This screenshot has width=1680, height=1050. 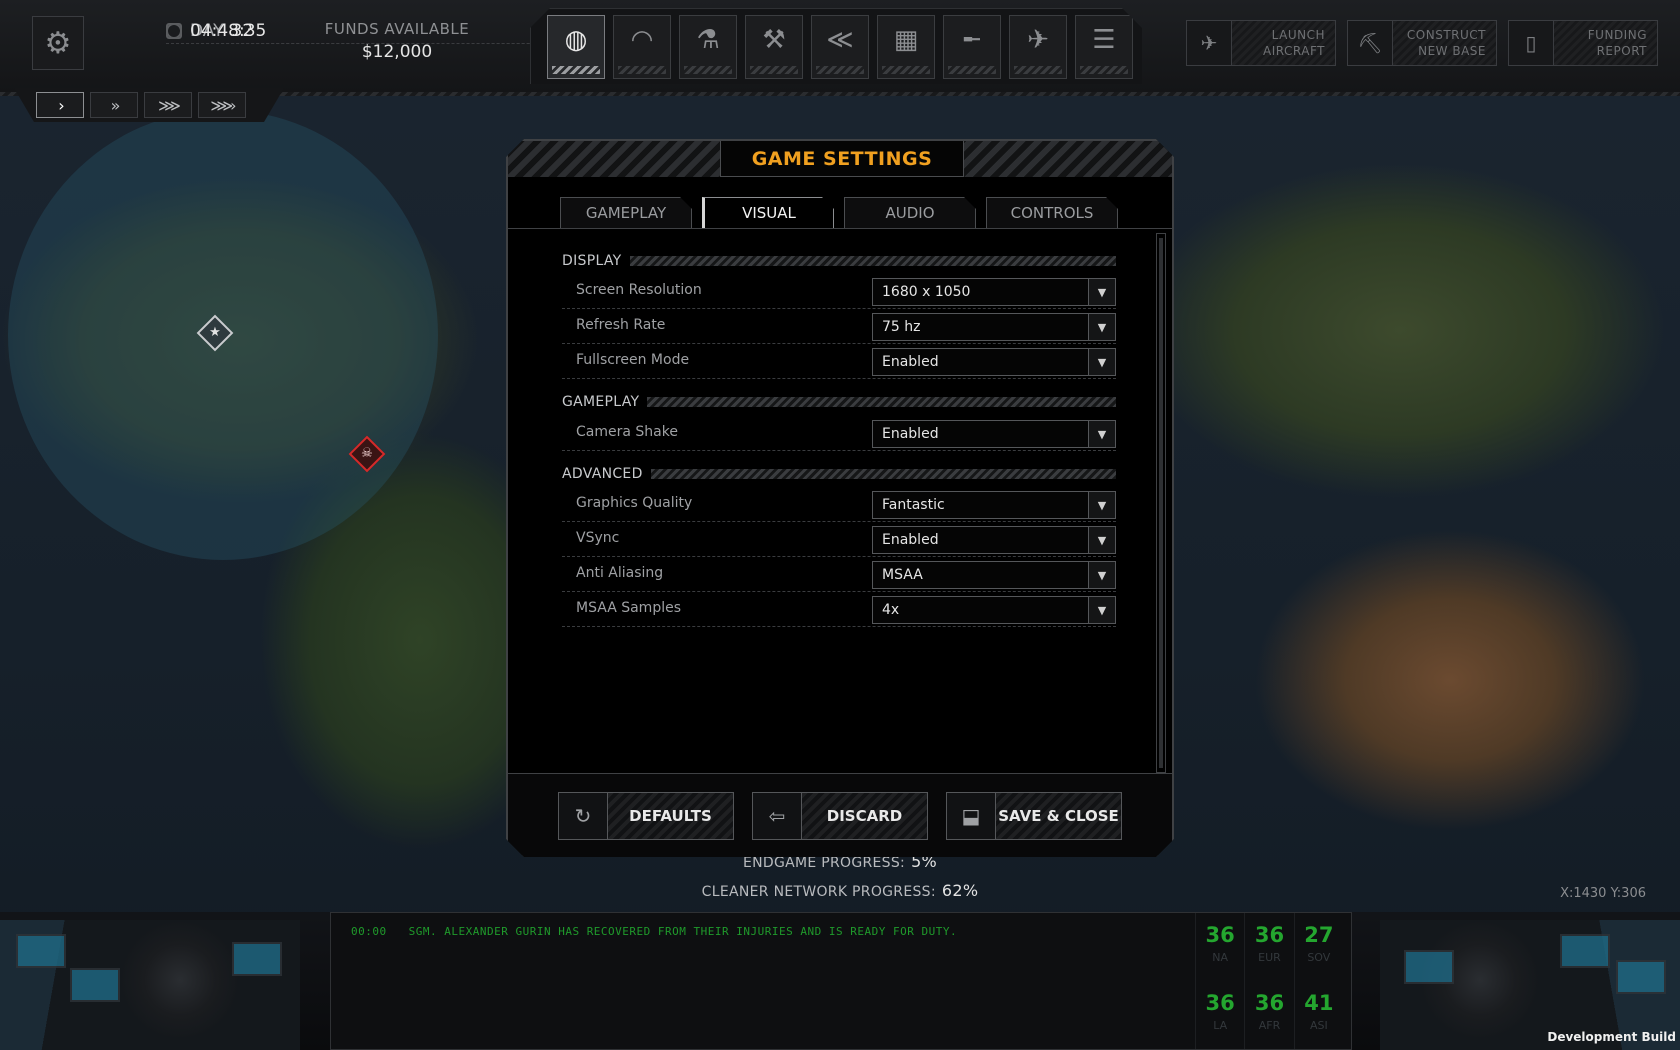 I want to click on stores-button: ▦, so click(x=906, y=47).